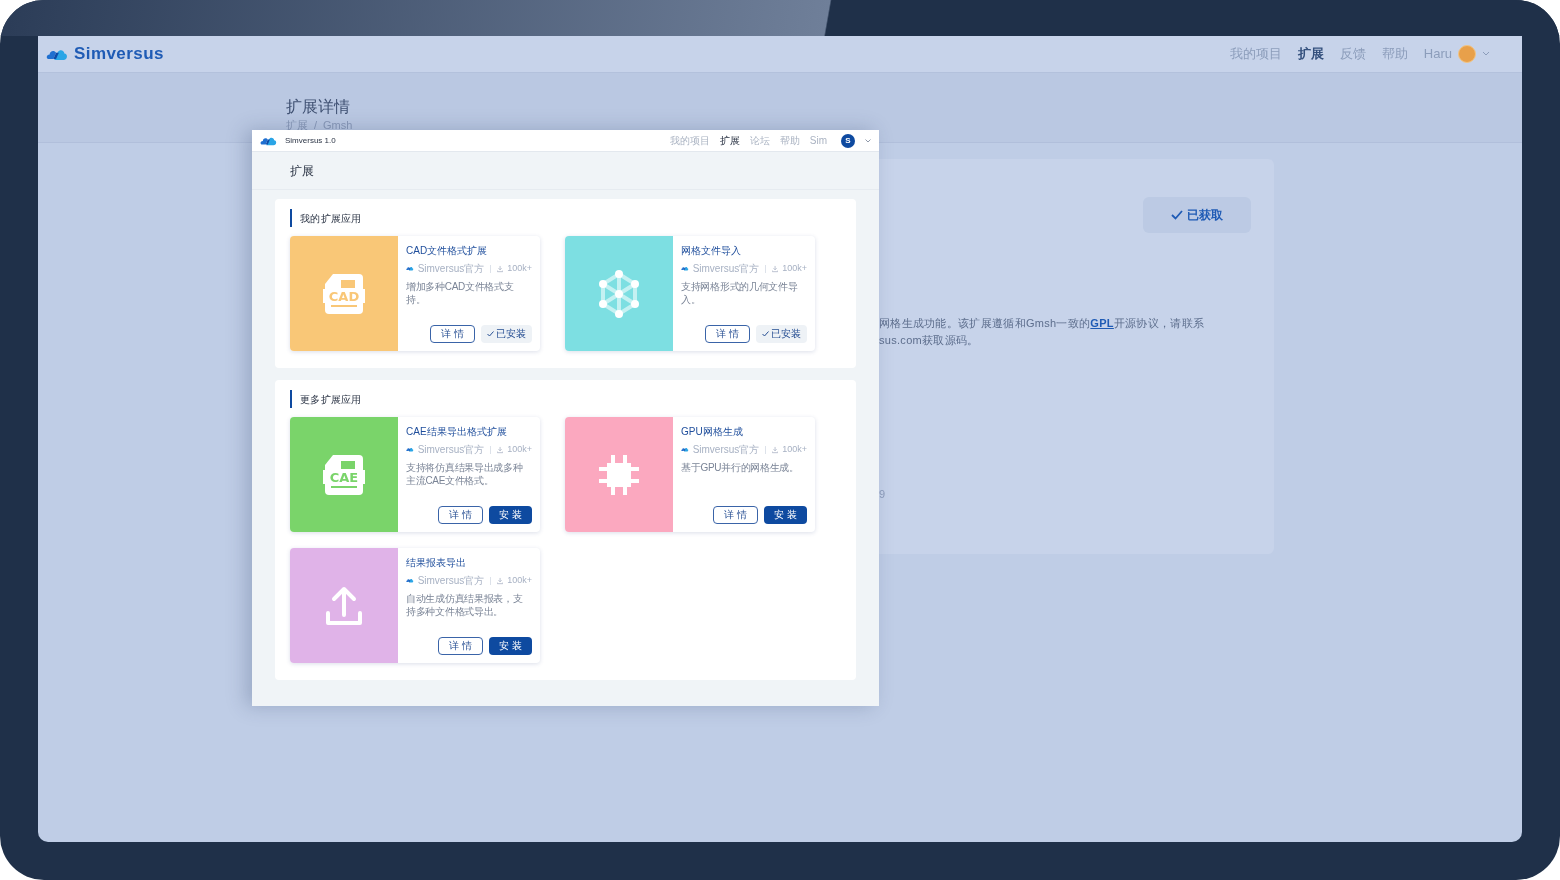 Image resolution: width=1560 pixels, height=880 pixels. Describe the element at coordinates (619, 293) in the screenshot. I see `mesh-icon` at that location.